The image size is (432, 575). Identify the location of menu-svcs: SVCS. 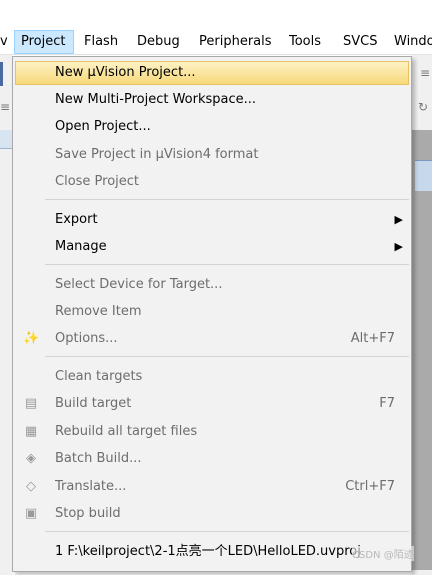
(360, 42).